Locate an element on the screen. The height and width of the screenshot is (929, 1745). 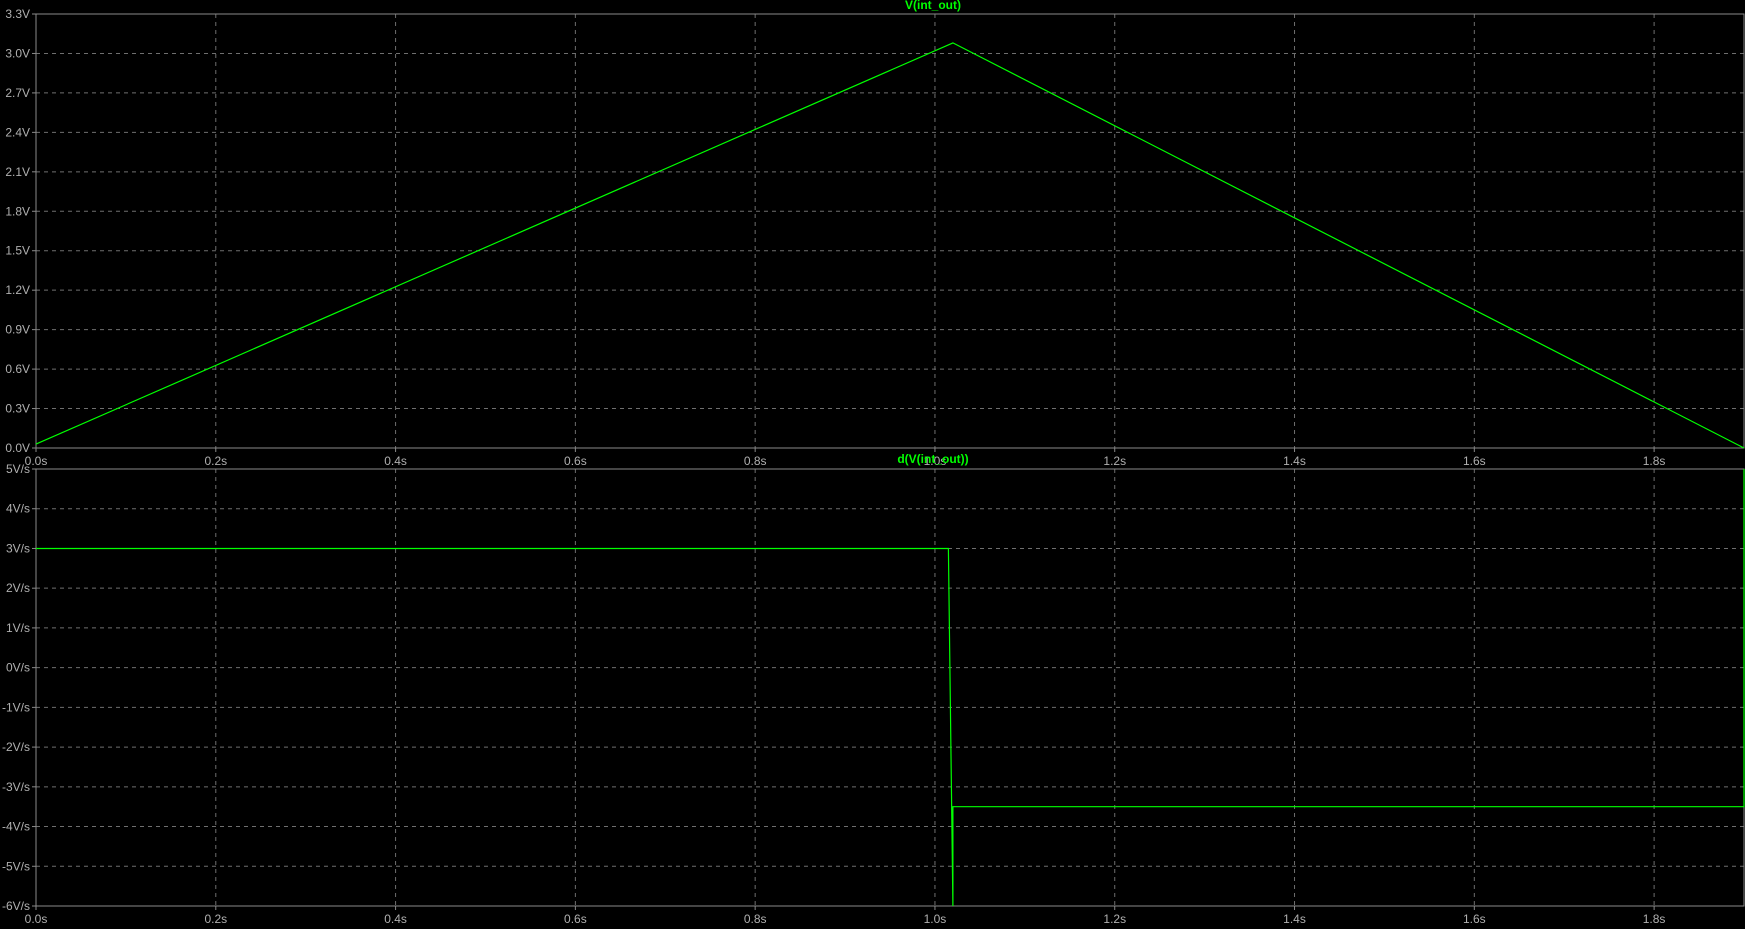
x-tick-label: 0.0s is located at coordinates (36, 919).